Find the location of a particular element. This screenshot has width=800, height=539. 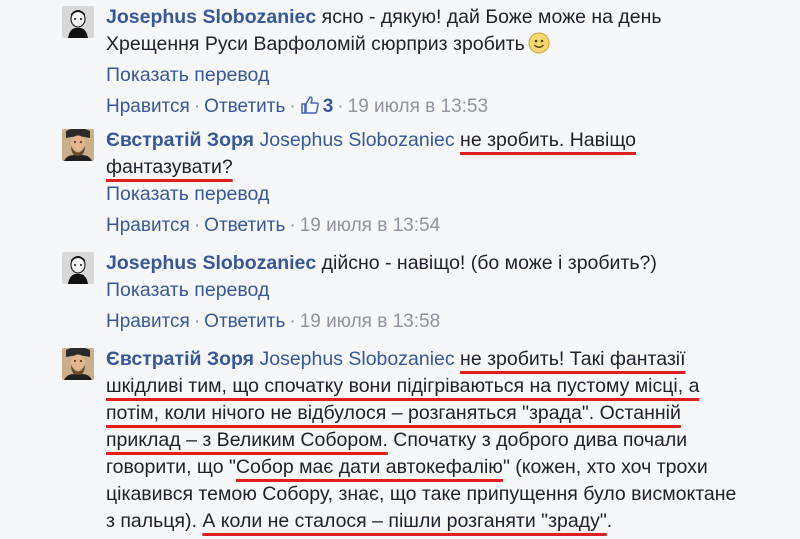

comment-actions: Нравится · Ответить · 3 · 19 июля в 13:53 is located at coordinates (426, 108).